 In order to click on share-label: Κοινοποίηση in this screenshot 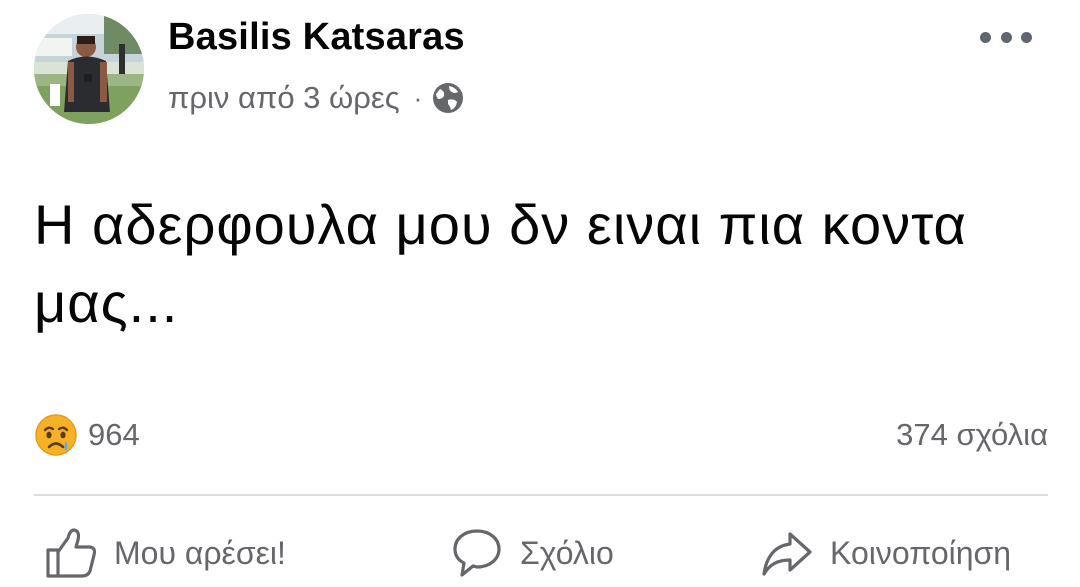, I will do `click(921, 552)`.